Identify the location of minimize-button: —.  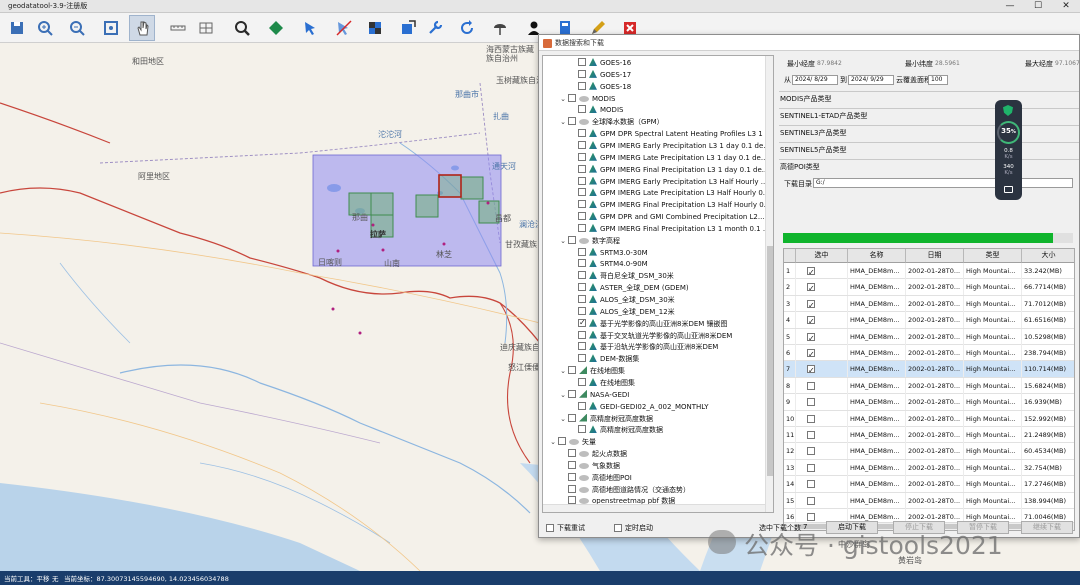
(1010, 6).